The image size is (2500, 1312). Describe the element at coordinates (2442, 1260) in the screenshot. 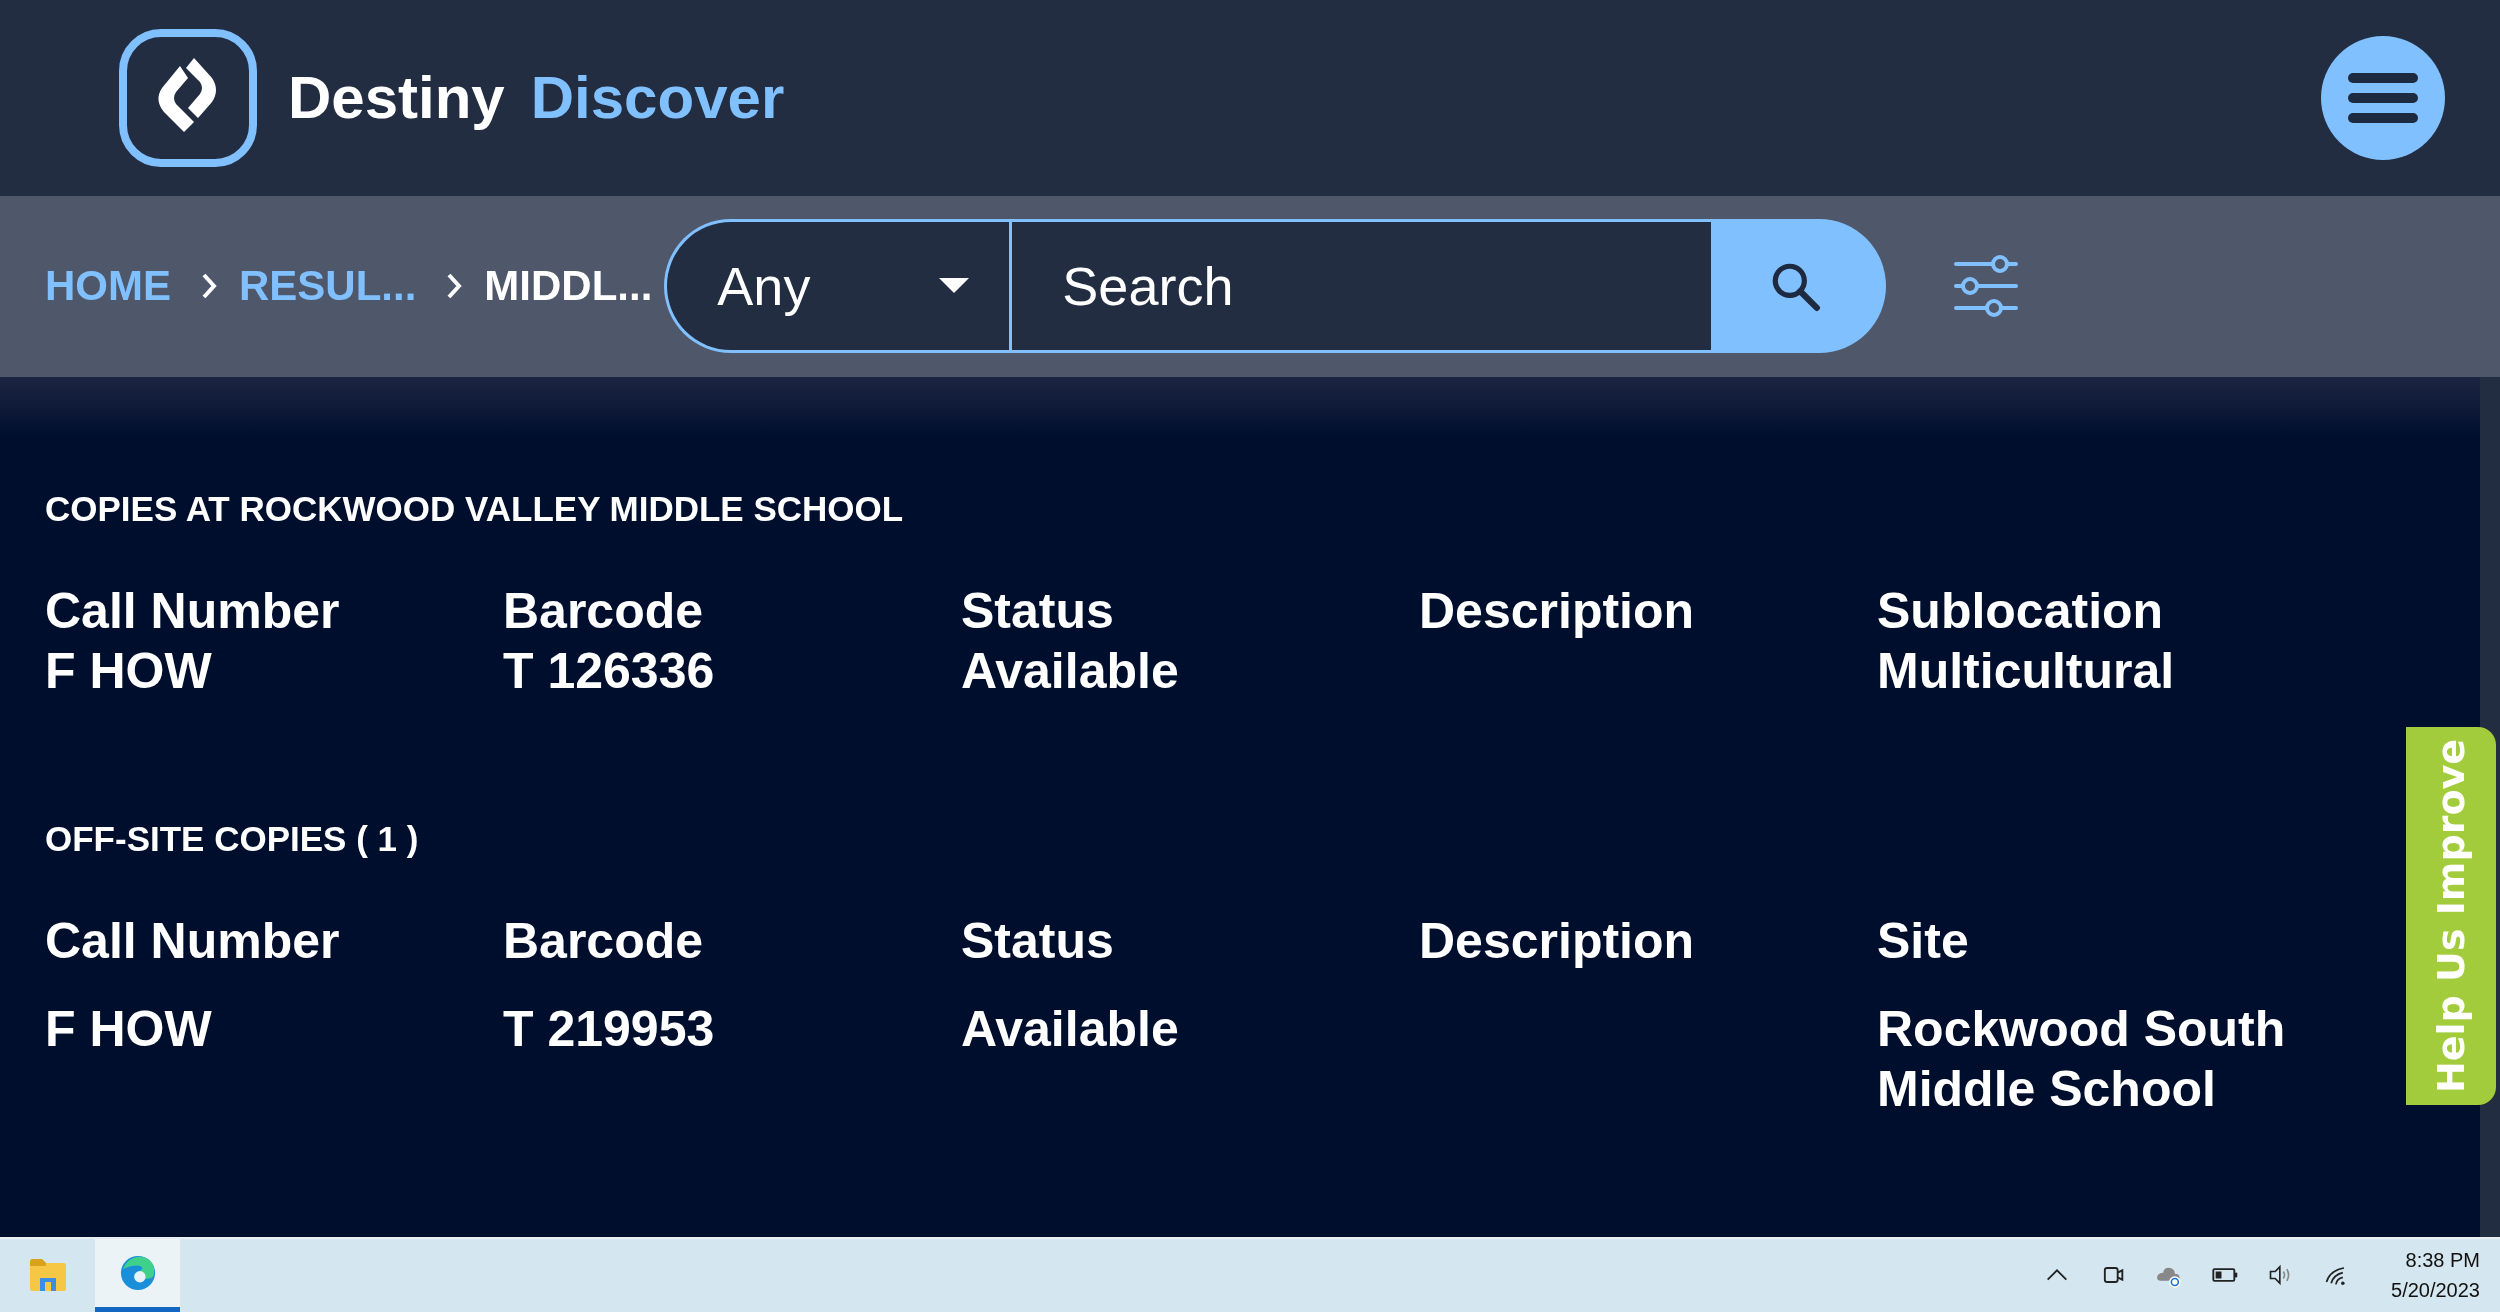

I see `clock-time: 8:38 PM` at that location.